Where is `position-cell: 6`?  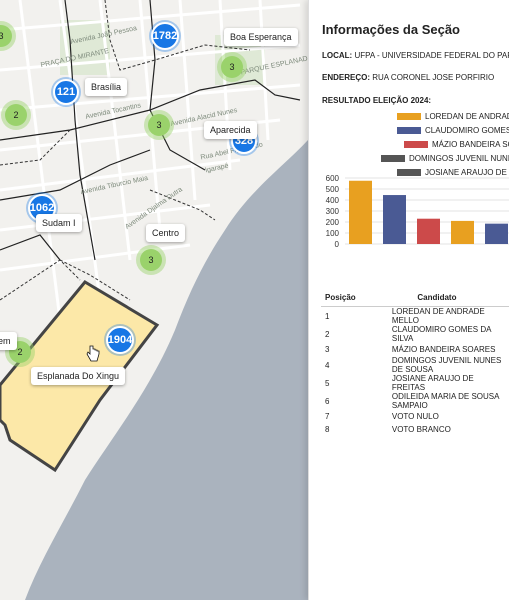
position-cell: 6 is located at coordinates (327, 401).